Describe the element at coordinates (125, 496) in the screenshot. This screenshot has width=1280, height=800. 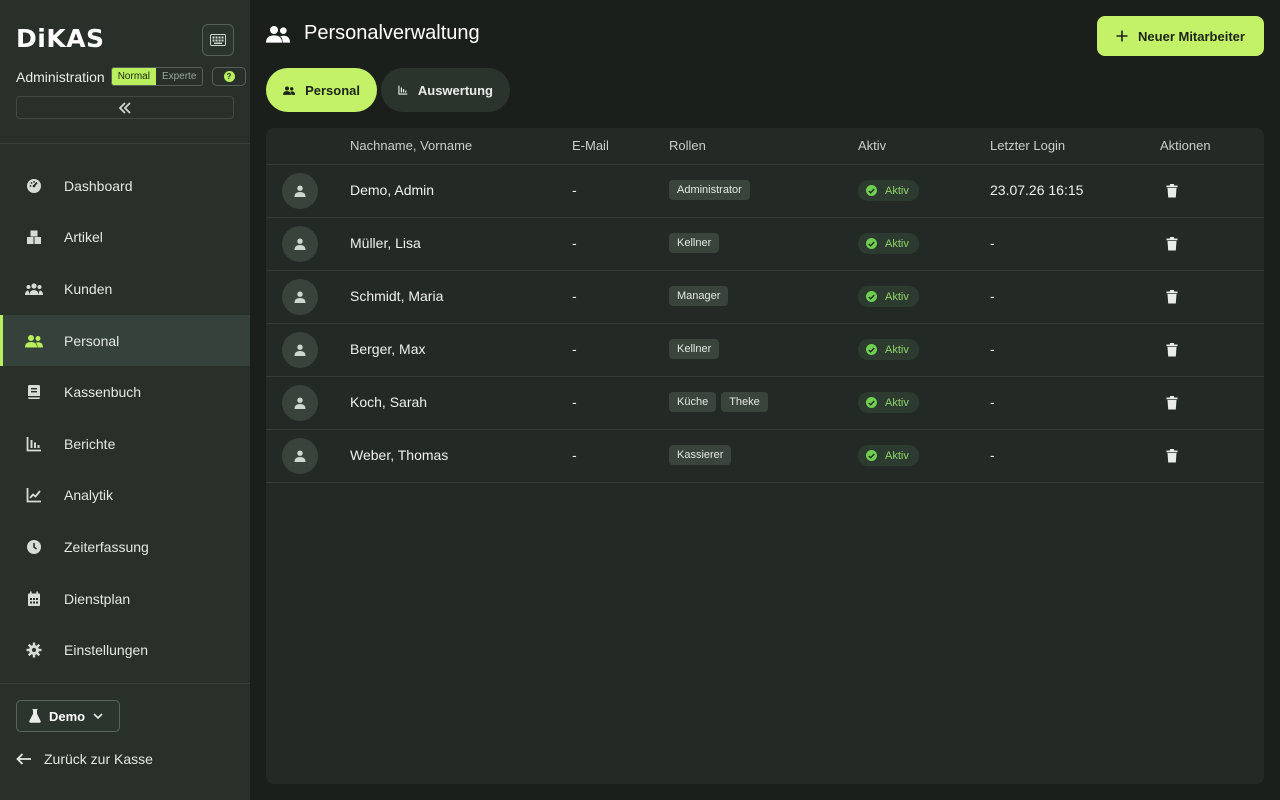
I see `sidebar-item-analytik: Analytik` at that location.